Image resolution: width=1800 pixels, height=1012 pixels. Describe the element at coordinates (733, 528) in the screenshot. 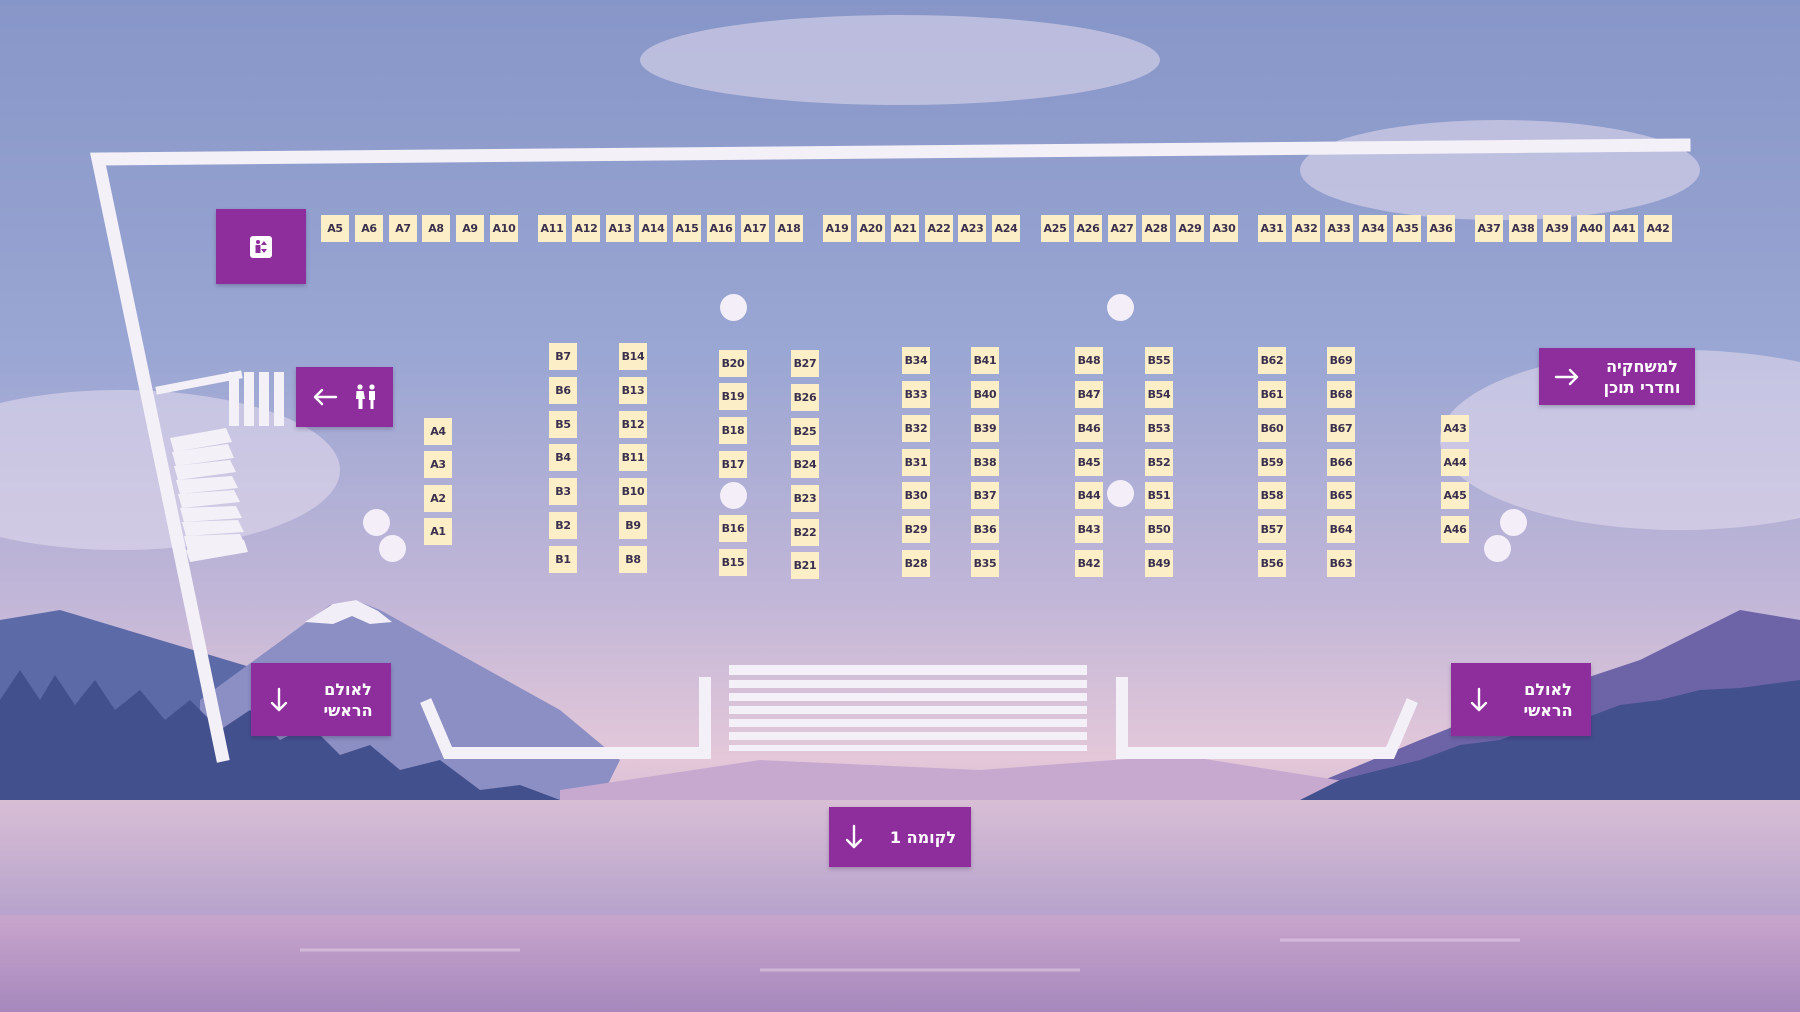

I see `booth-b16: B16` at that location.